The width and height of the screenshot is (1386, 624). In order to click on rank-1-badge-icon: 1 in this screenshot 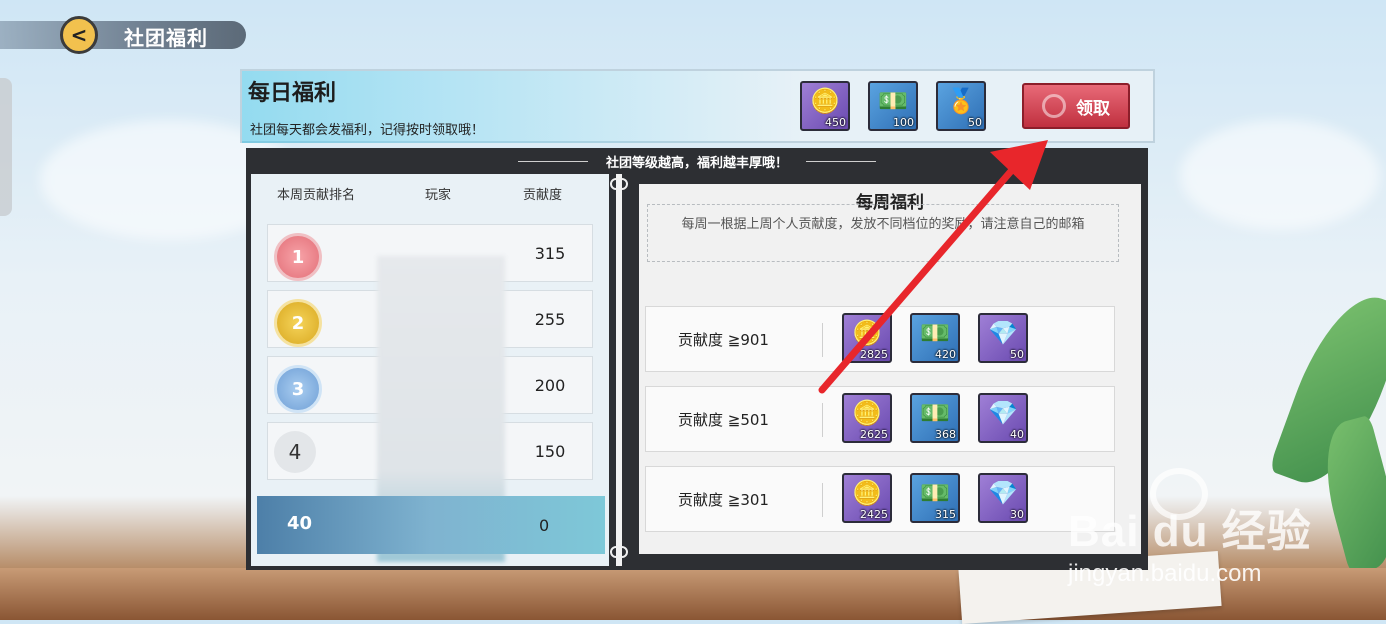, I will do `click(298, 257)`.